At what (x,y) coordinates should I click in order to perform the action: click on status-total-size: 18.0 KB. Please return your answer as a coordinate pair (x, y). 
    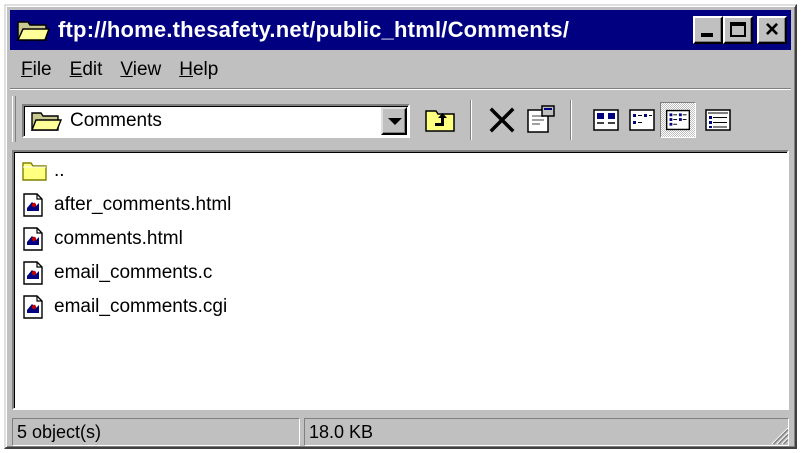
    Looking at the image, I should click on (546, 432).